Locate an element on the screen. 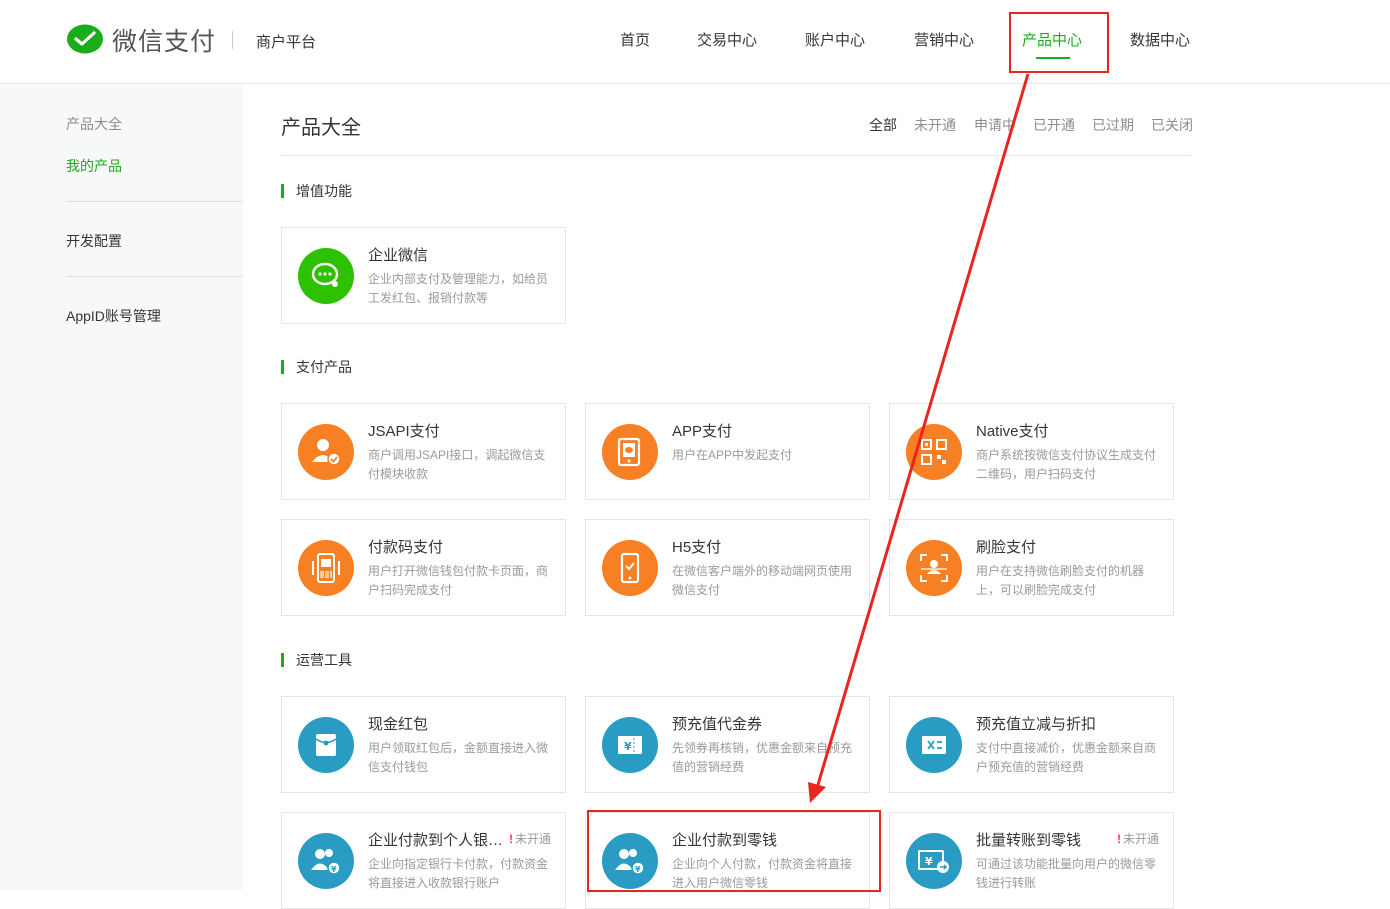  product-card-wework: 企业微信 企业内部支付及管理能力，如给员工发红包、报销付款等 is located at coordinates (423, 275).